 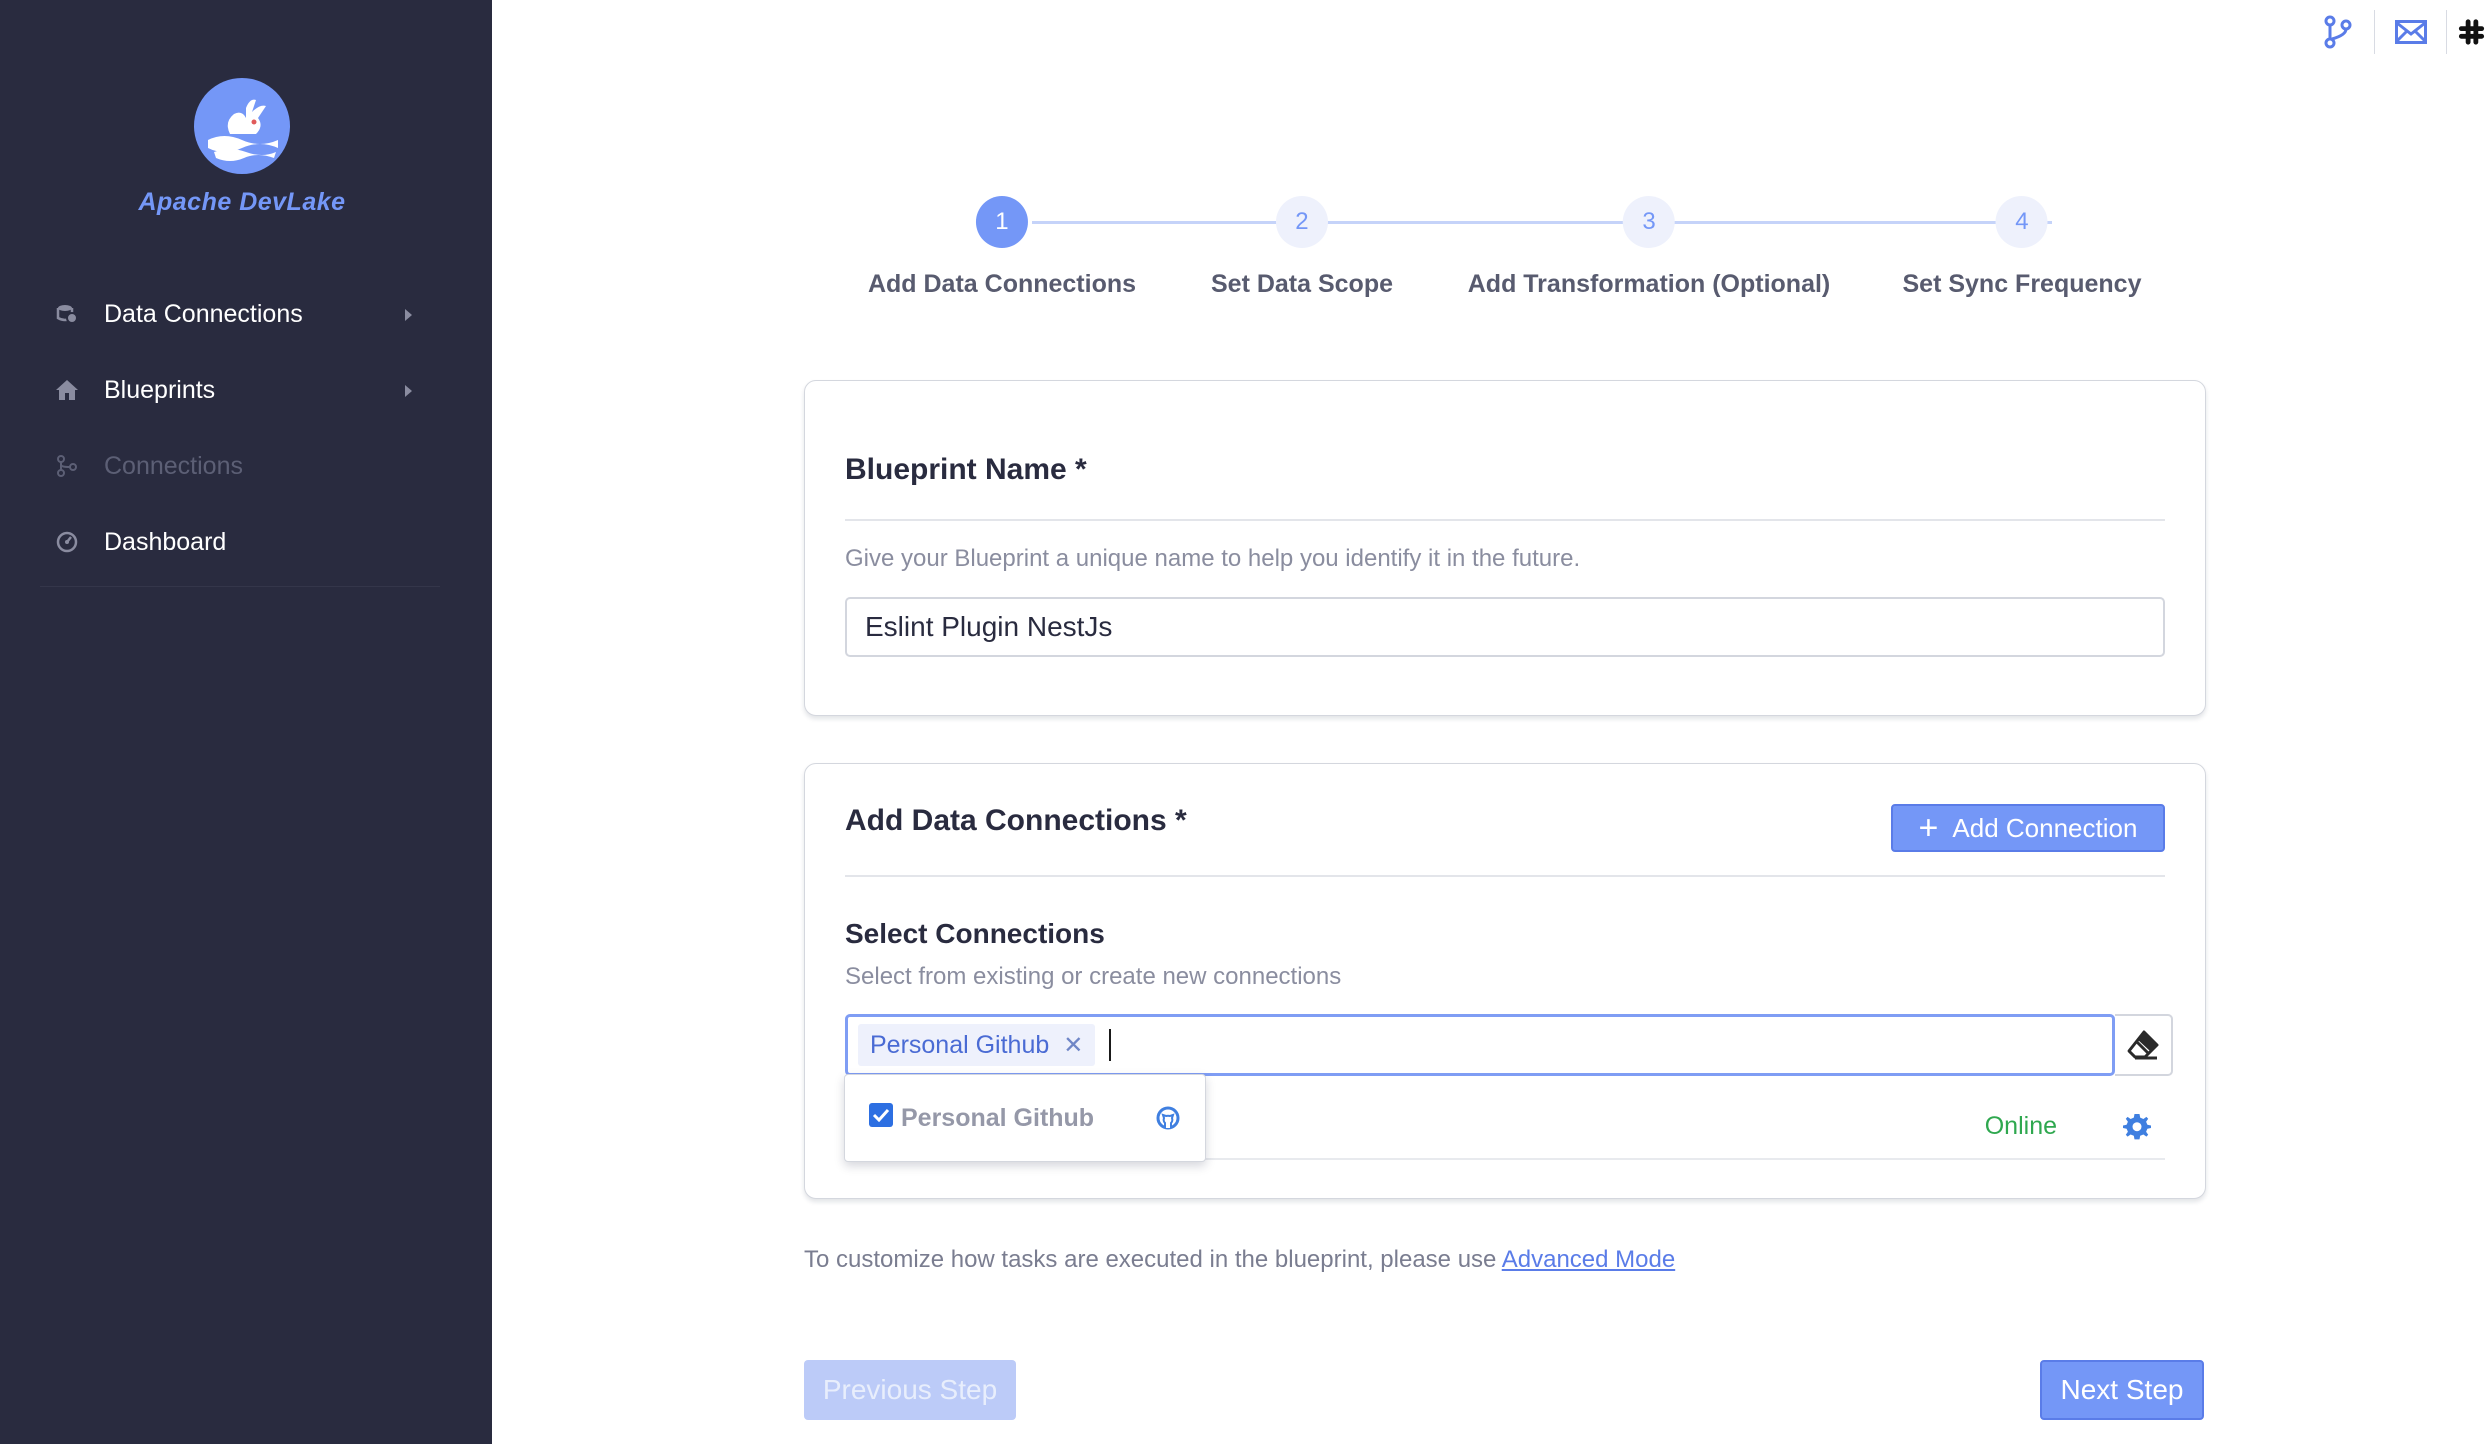 I want to click on gear-icon, so click(x=2137, y=1128).